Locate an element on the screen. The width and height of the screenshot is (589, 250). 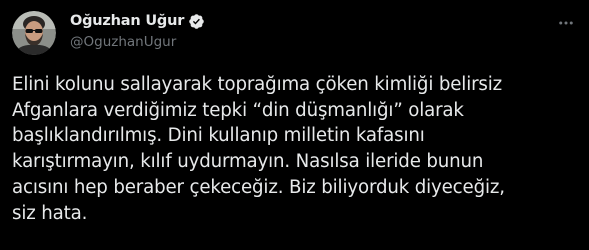
avatar is located at coordinates (34, 33).